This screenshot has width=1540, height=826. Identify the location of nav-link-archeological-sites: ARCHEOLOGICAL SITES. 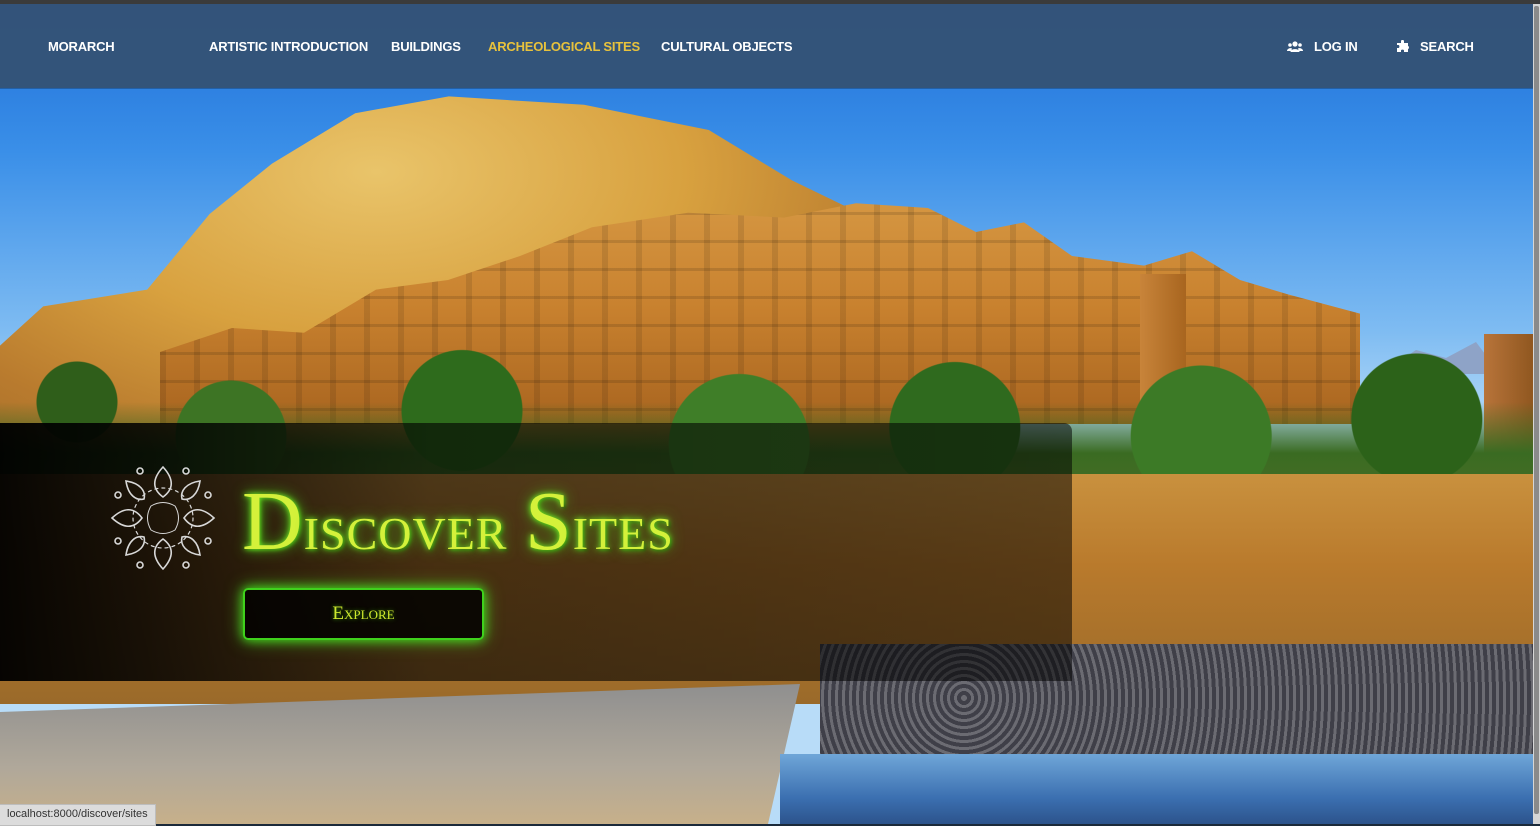
(564, 46).